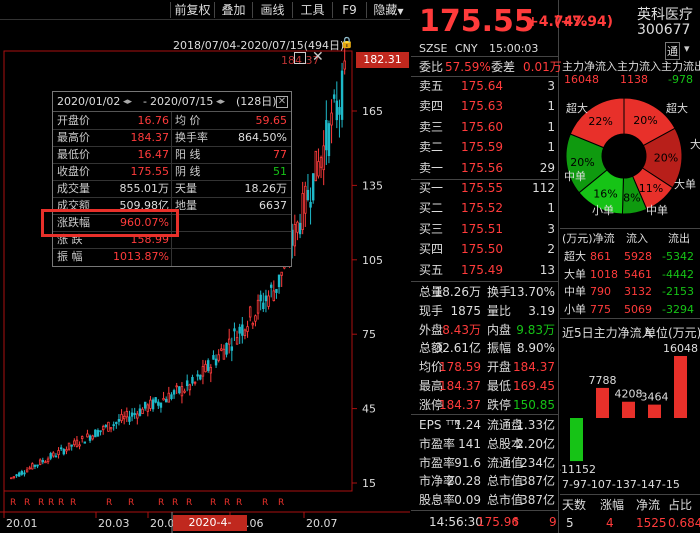 The height and width of the screenshot is (533, 700). I want to click on draw-line-button: 画线, so click(272, 10).